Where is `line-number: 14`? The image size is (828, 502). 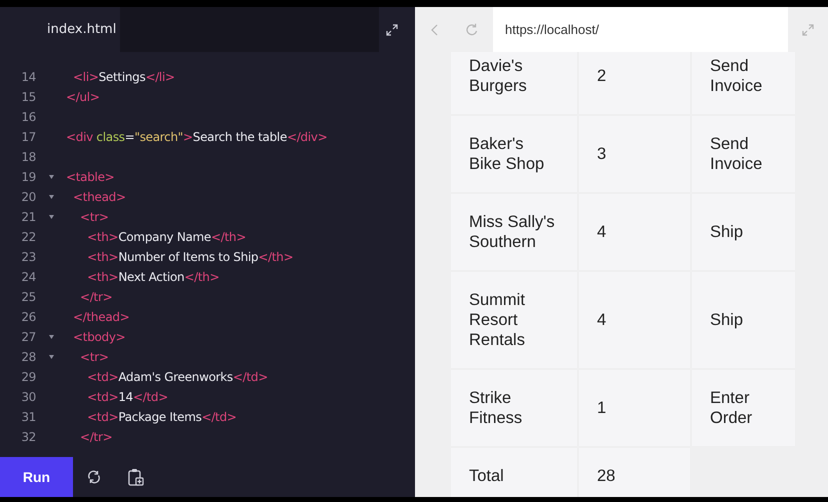 line-number: 14 is located at coordinates (28, 77).